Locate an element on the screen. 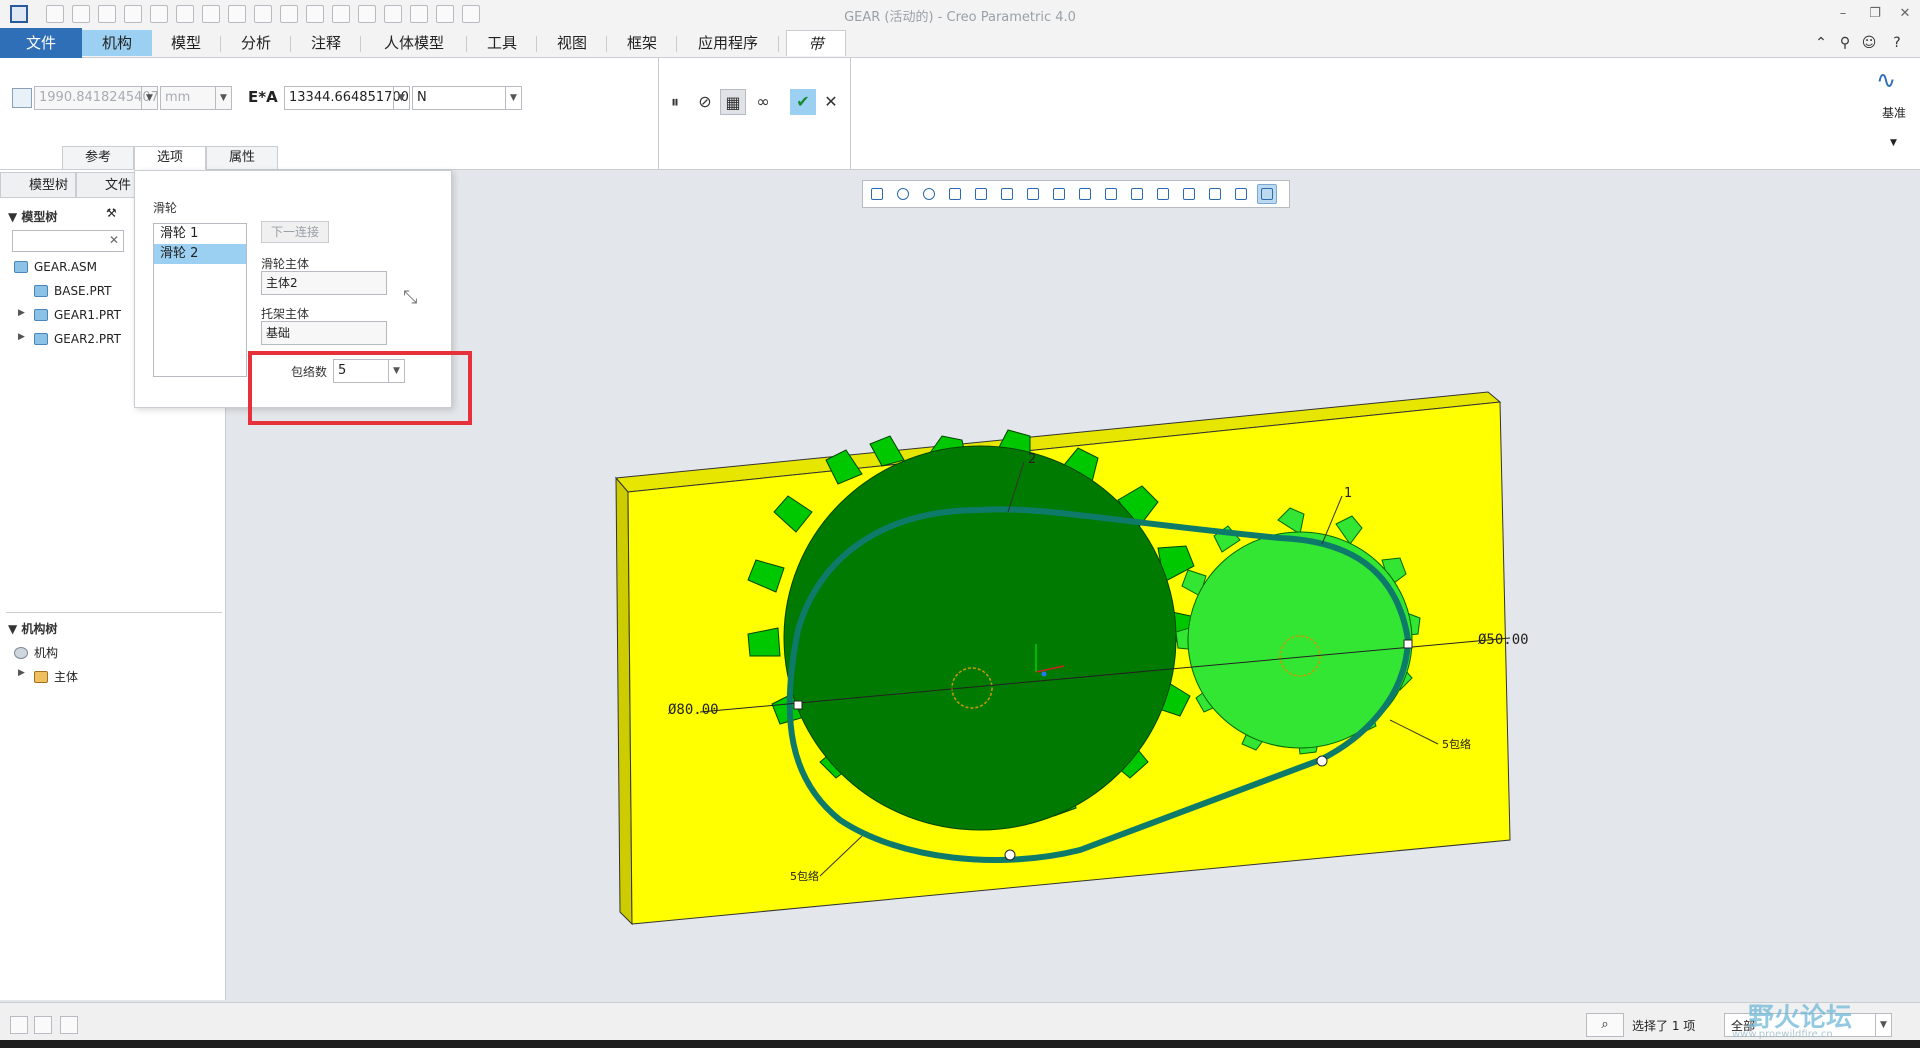 The image size is (1920, 1048). zoom-out-icon is located at coordinates (929, 194).